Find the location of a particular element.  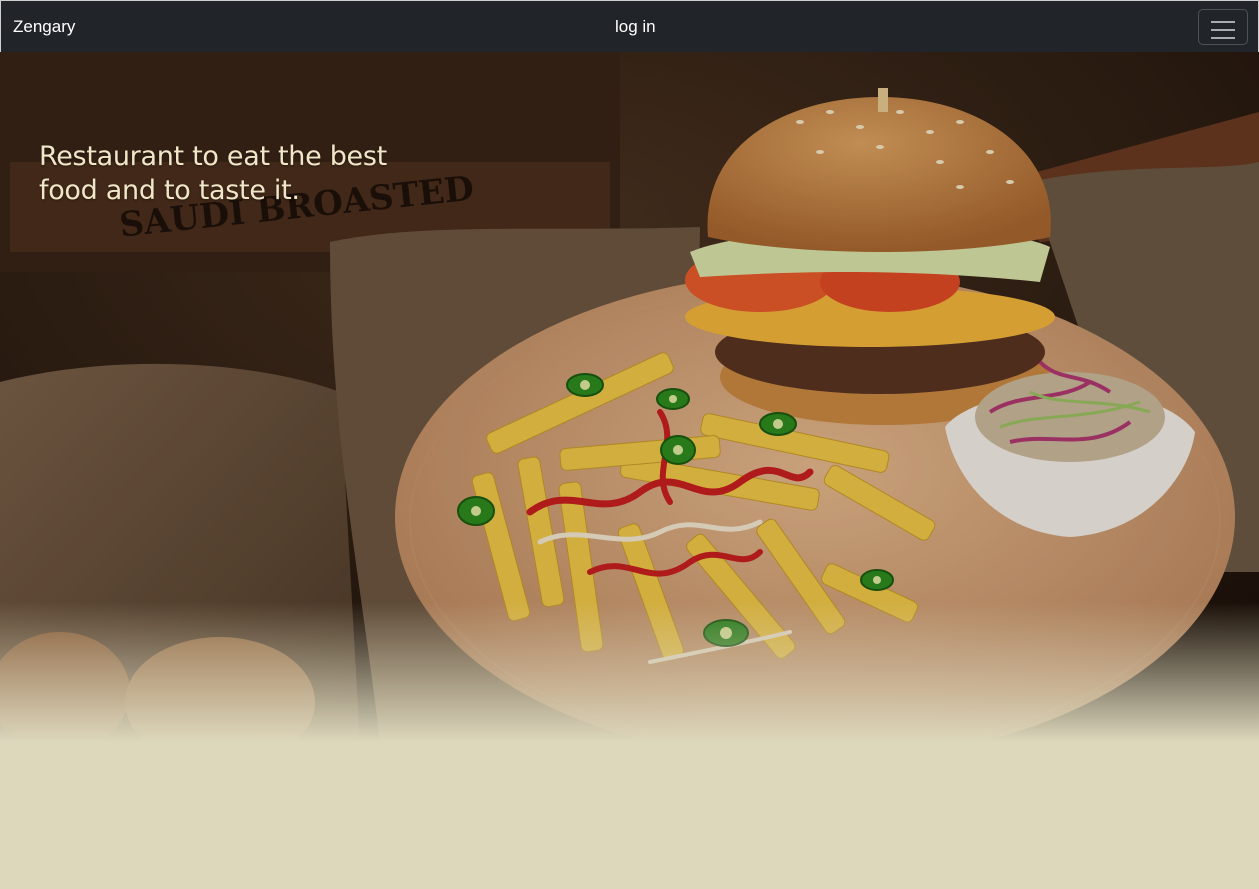

hamburger-menu-icon is located at coordinates (1223, 30).